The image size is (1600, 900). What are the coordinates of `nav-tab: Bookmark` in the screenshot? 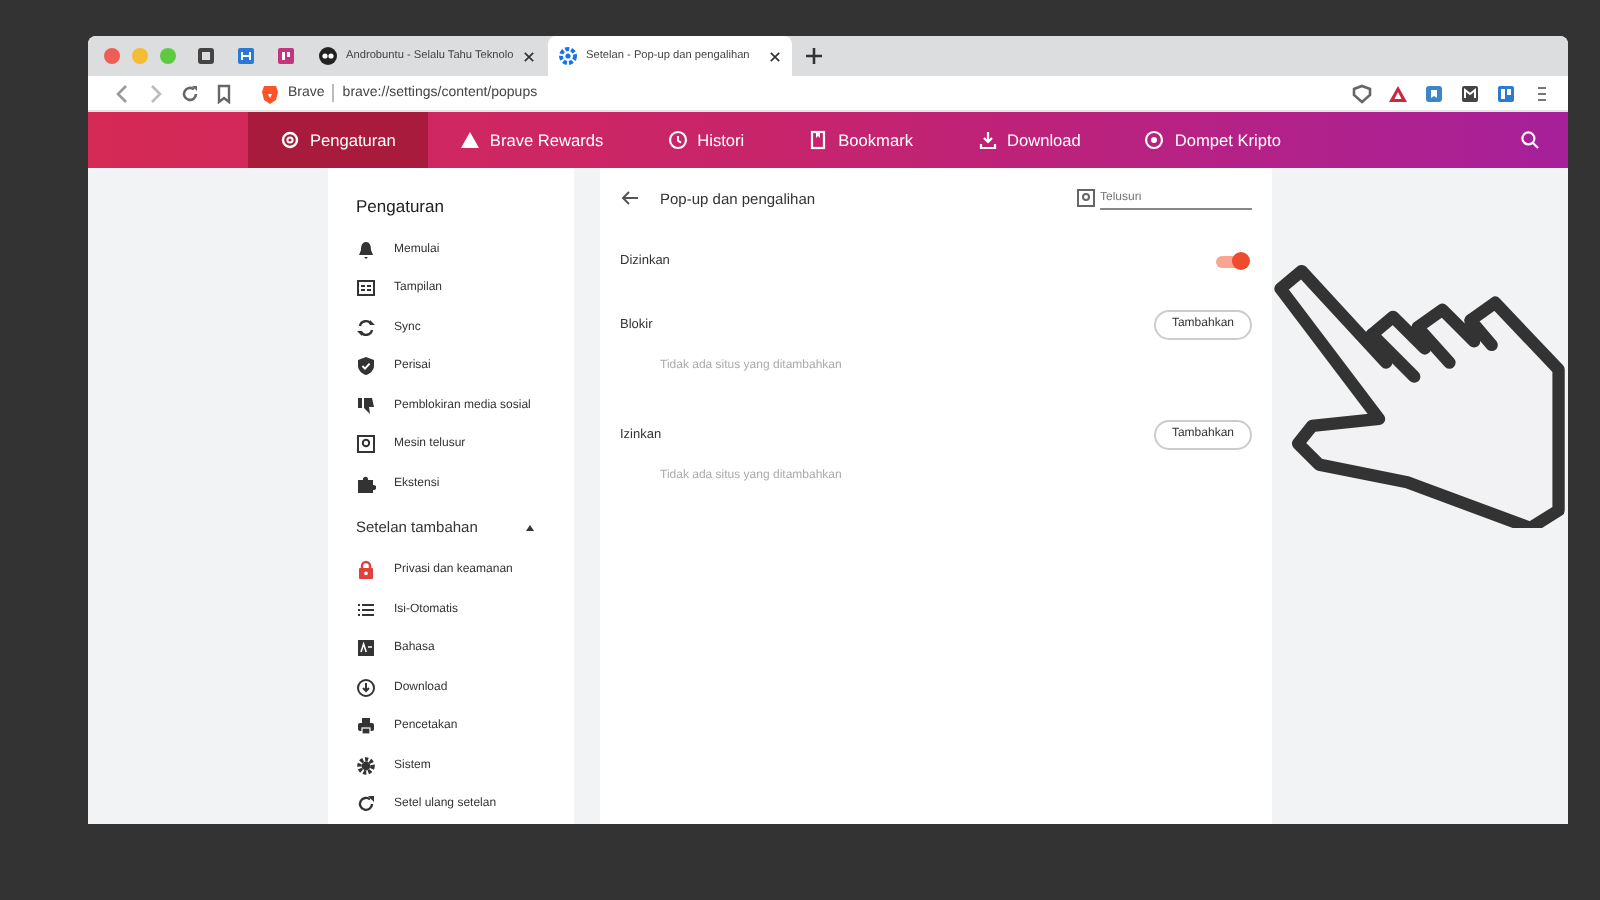 It's located at (860, 140).